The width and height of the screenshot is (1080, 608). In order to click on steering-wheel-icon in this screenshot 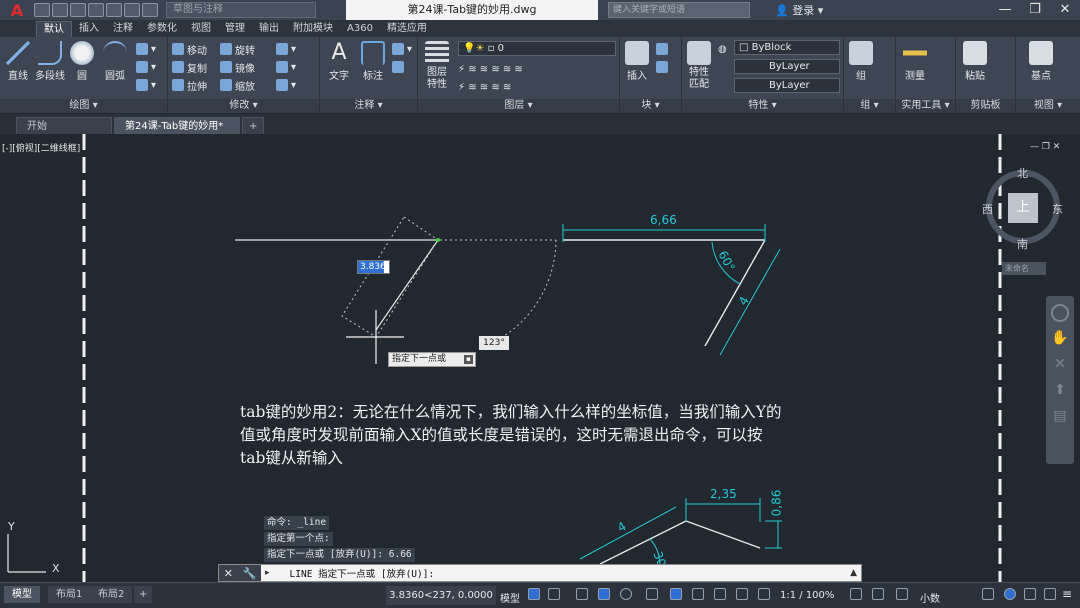, I will do `click(1060, 313)`.